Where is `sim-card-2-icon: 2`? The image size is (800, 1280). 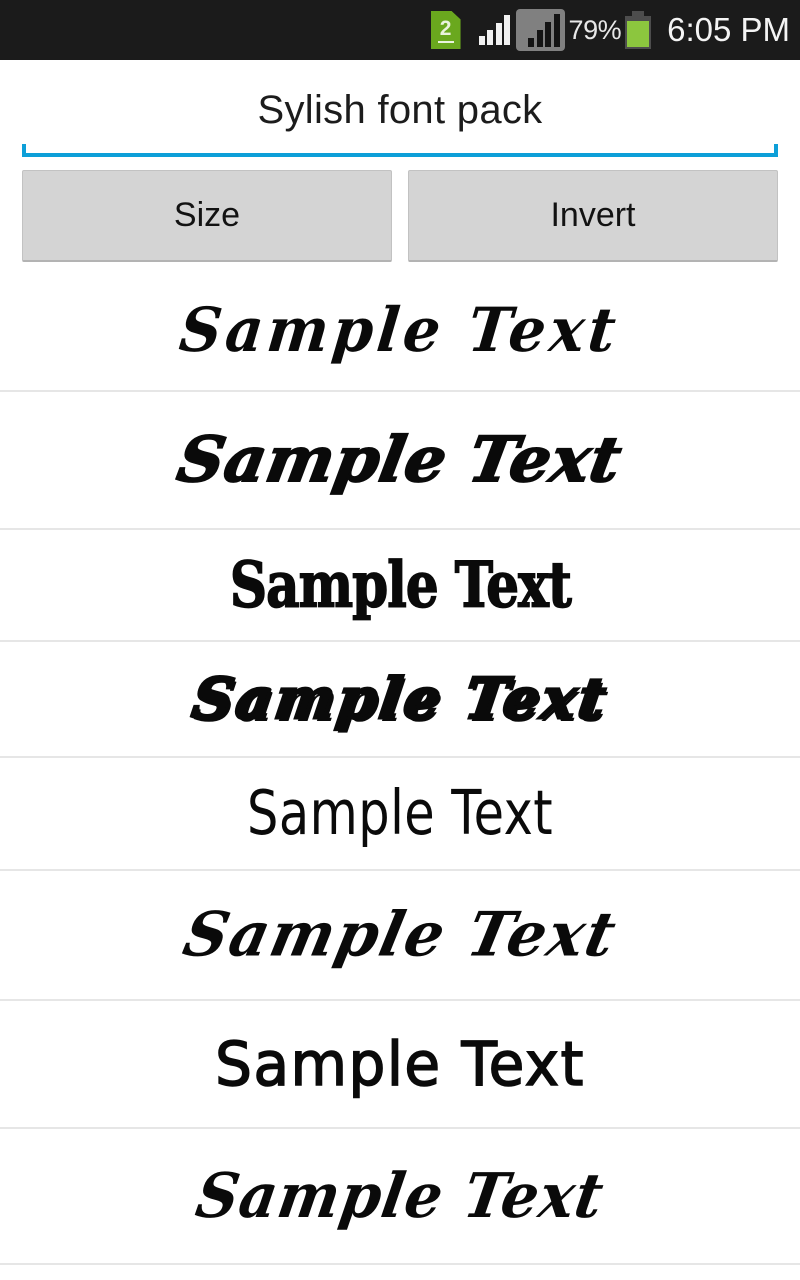 sim-card-2-icon: 2 is located at coordinates (445, 30).